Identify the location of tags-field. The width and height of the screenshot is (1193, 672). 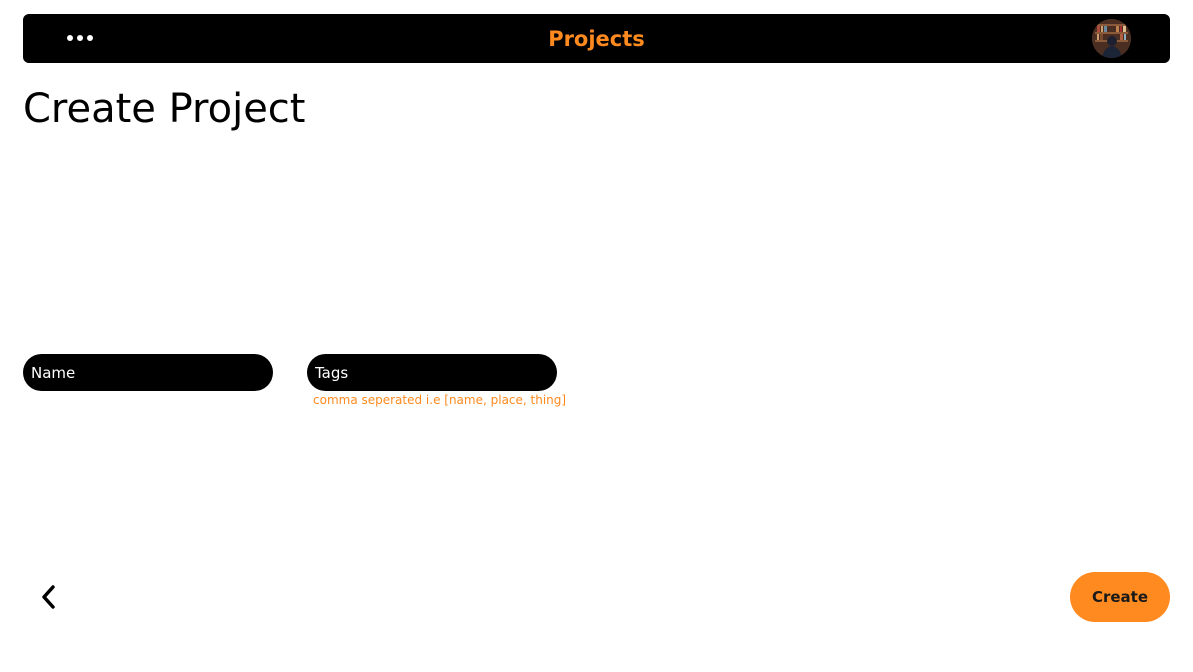
(432, 372).